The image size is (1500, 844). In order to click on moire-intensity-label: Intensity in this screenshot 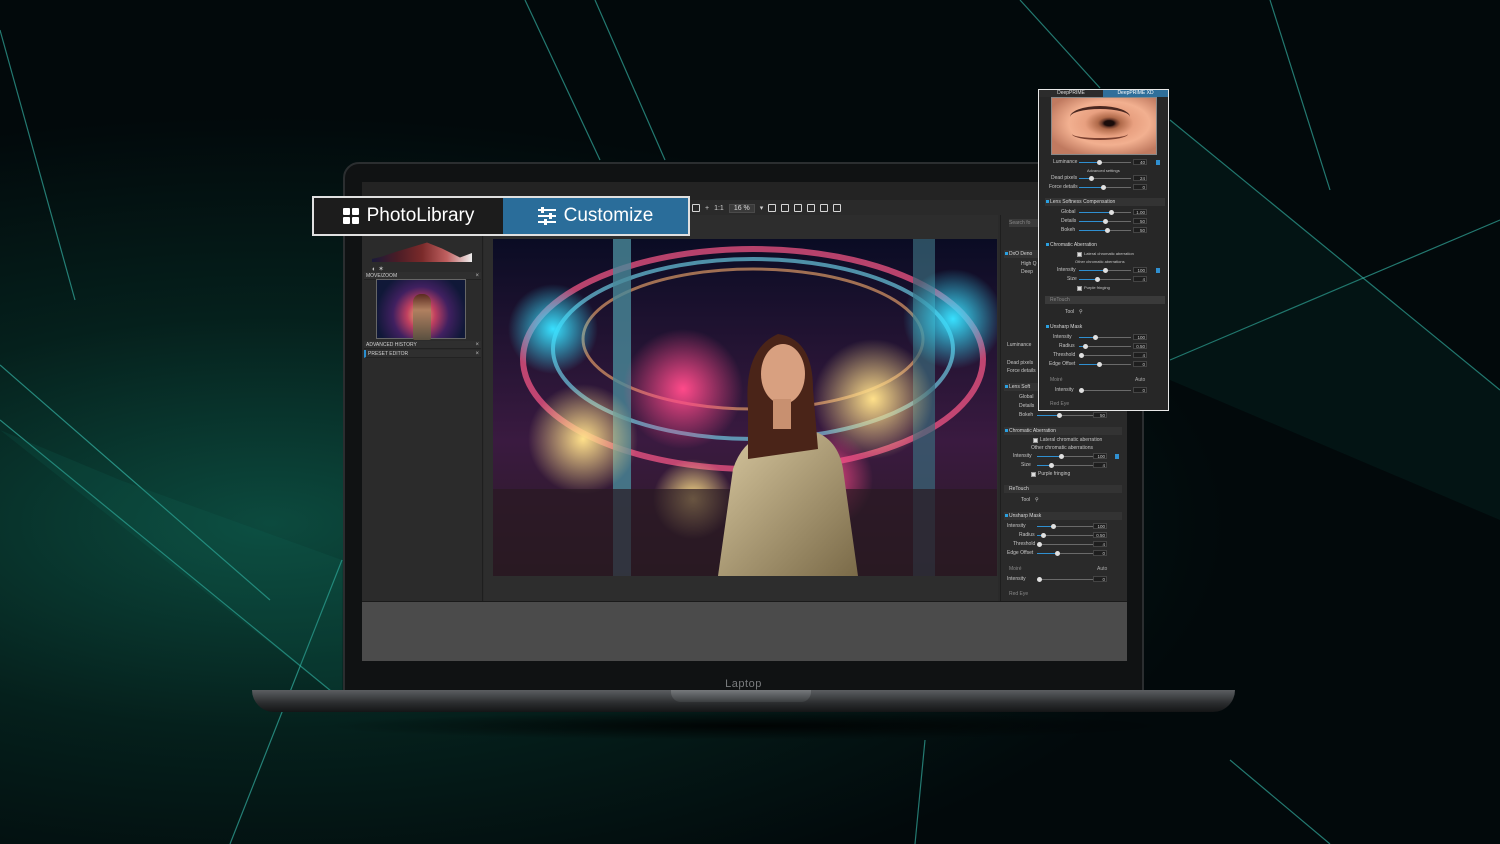, I will do `click(1016, 579)`.